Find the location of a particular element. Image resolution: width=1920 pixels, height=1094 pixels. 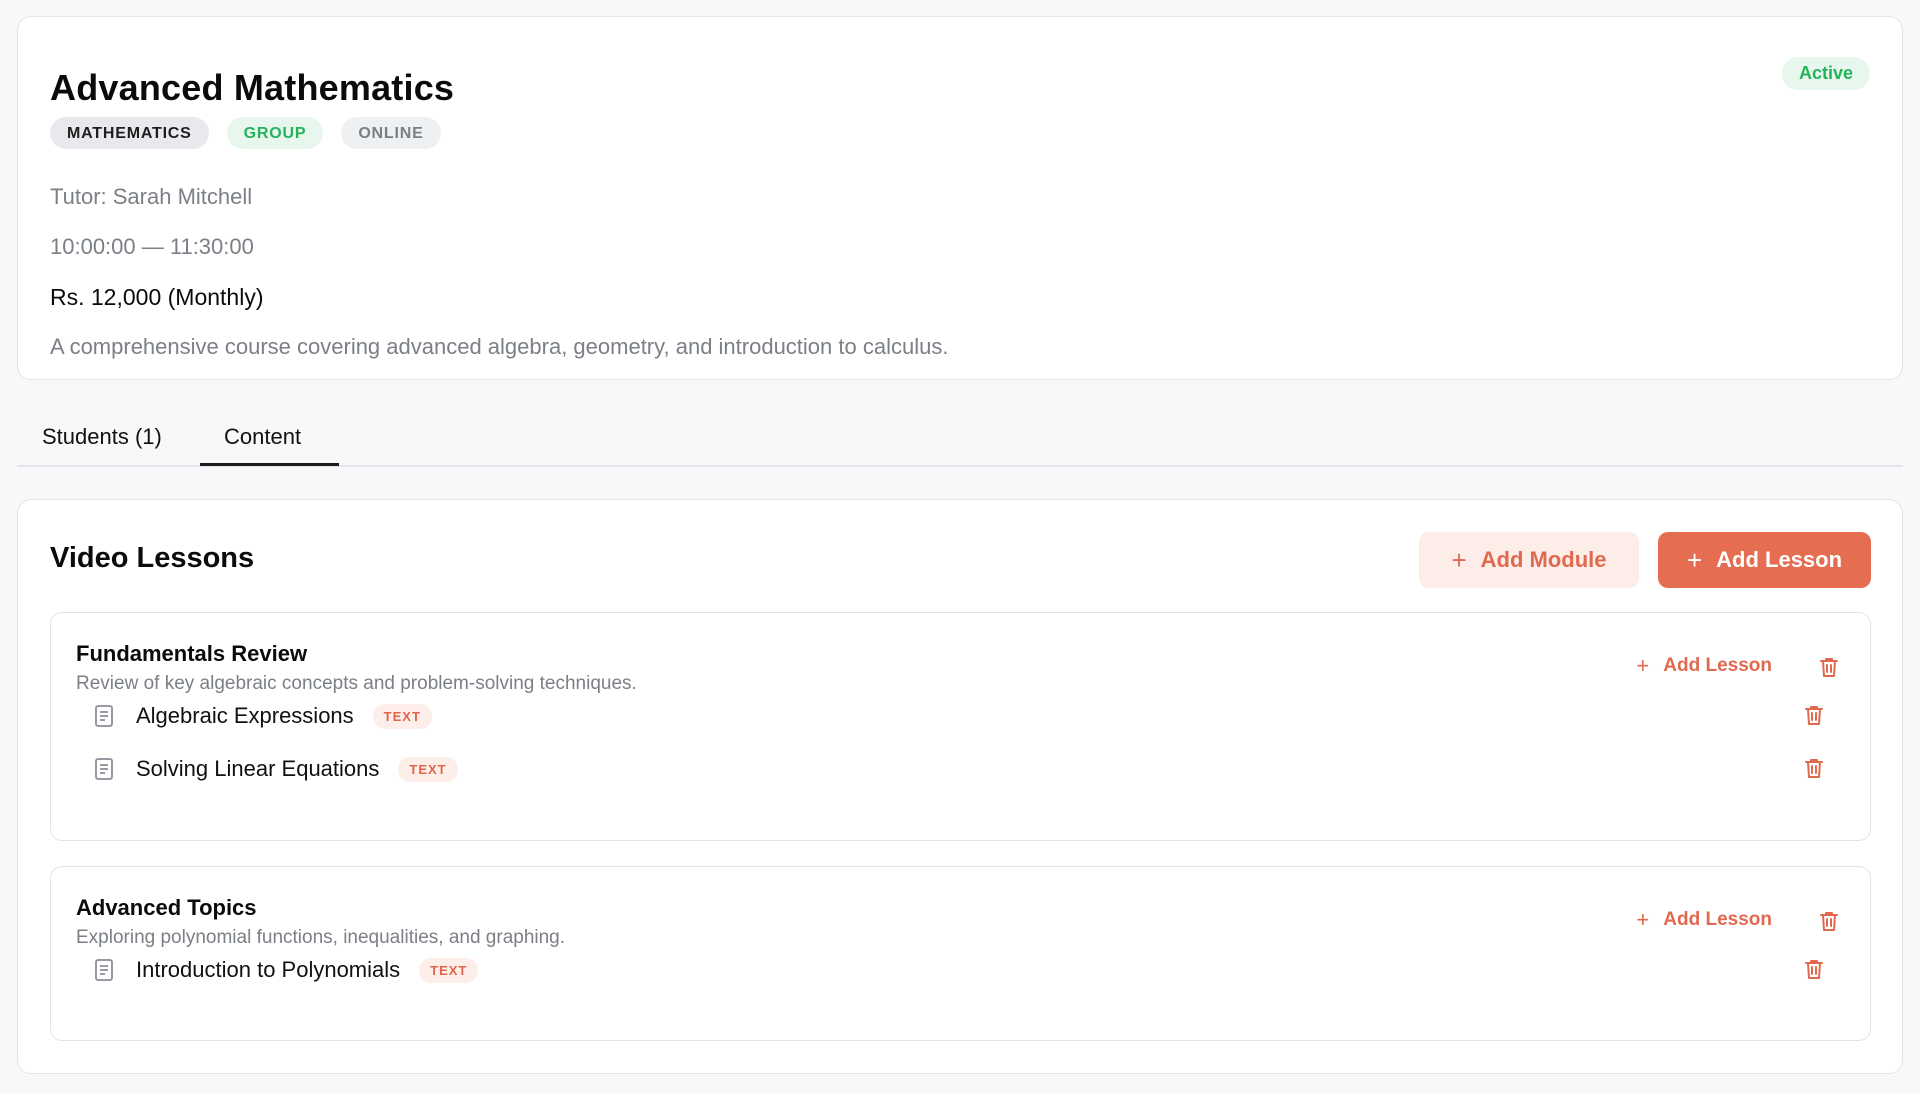

lesson-title: Algebraic Expressions is located at coordinates (245, 715).